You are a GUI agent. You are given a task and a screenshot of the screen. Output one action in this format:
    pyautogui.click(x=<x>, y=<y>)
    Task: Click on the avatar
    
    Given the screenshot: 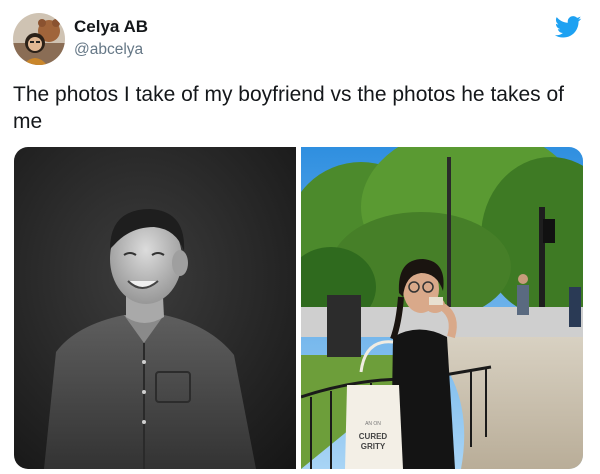 What is the action you would take?
    pyautogui.click(x=39, y=39)
    